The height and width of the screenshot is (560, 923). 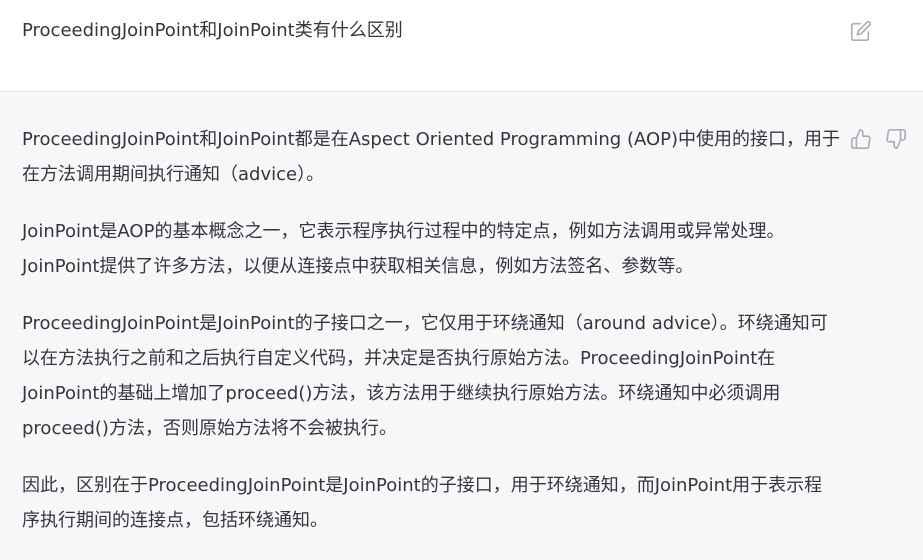 I want to click on edit-icon, so click(x=861, y=30).